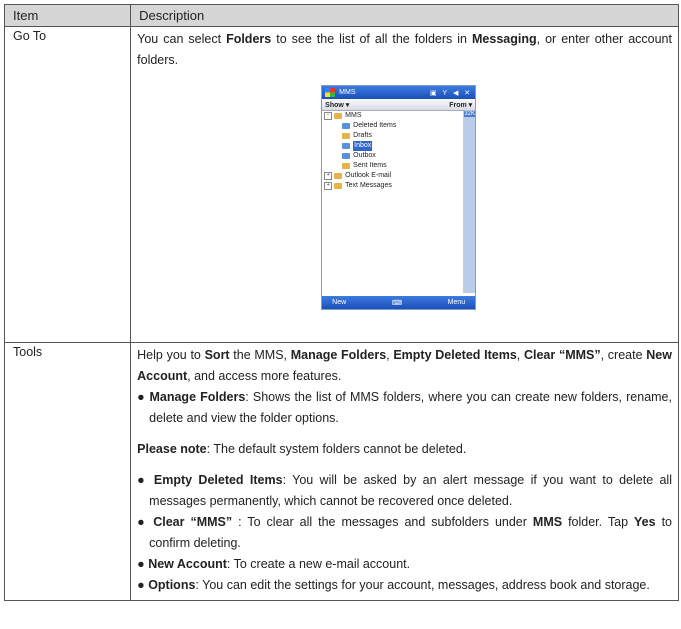 The width and height of the screenshot is (681, 629). I want to click on tree-item: + Text Messages, so click(392, 186).